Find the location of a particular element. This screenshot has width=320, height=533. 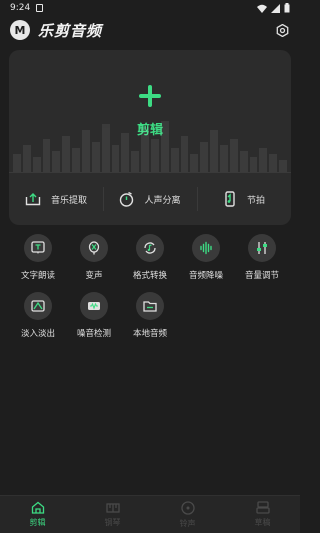

nav-tab-drafts: 草稿 is located at coordinates (262, 514).